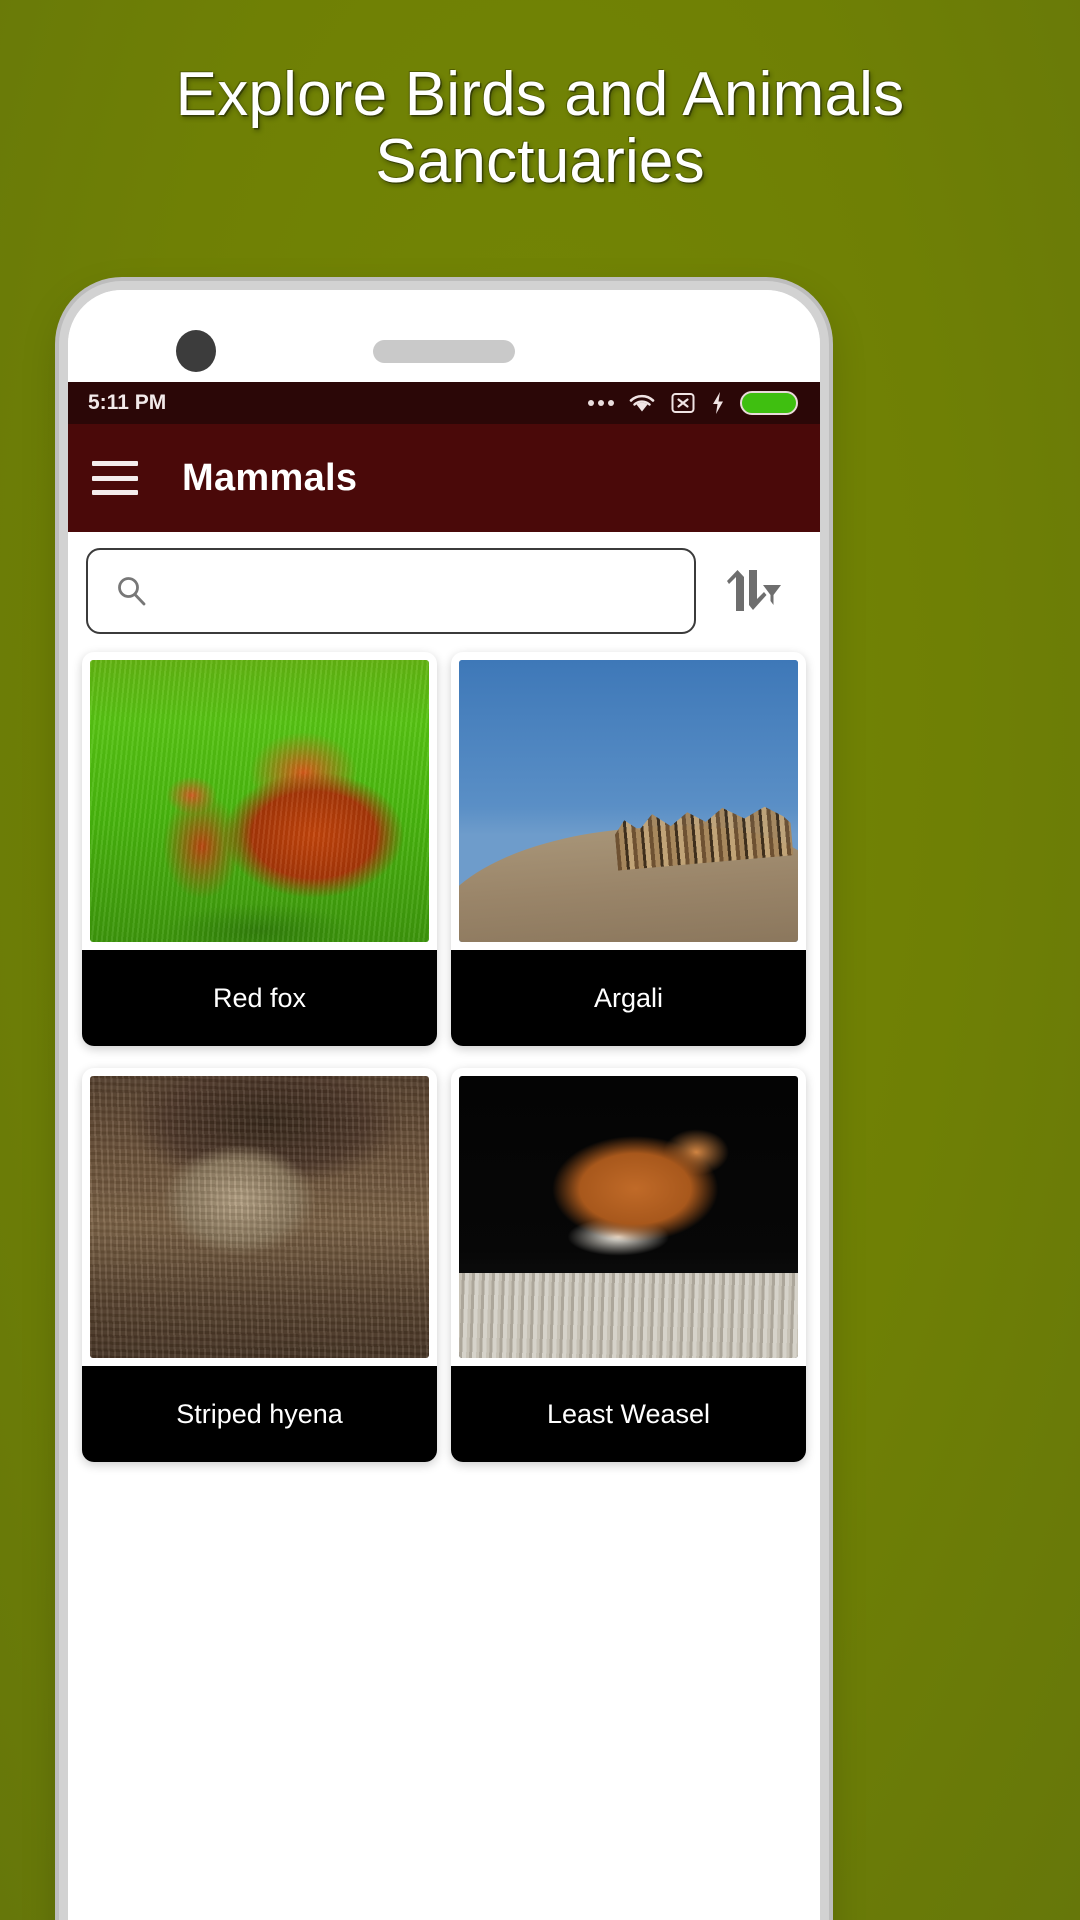  Describe the element at coordinates (683, 403) in the screenshot. I see `no-sim-icon` at that location.